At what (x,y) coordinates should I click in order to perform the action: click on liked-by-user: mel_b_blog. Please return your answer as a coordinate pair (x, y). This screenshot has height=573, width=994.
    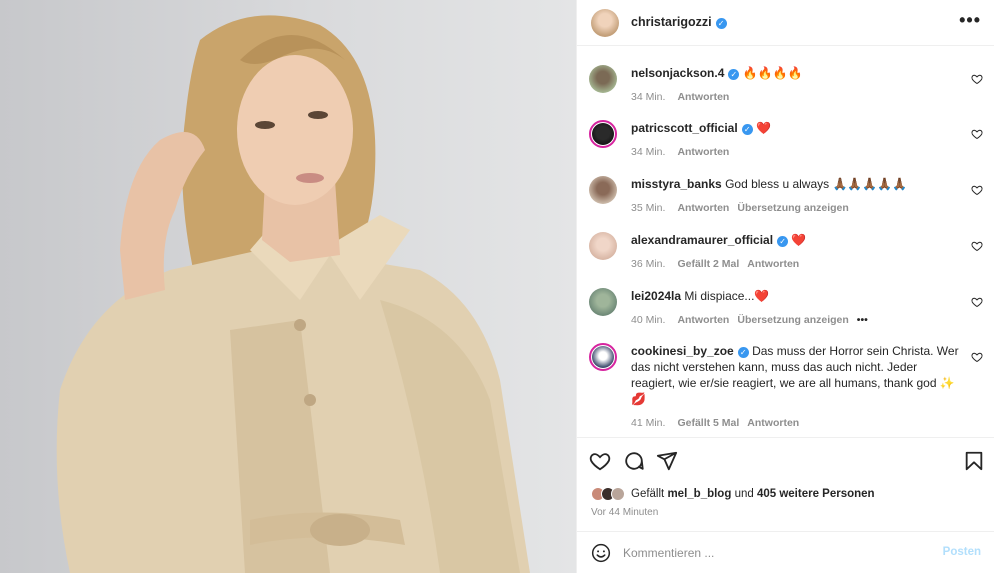
    Looking at the image, I should click on (699, 494).